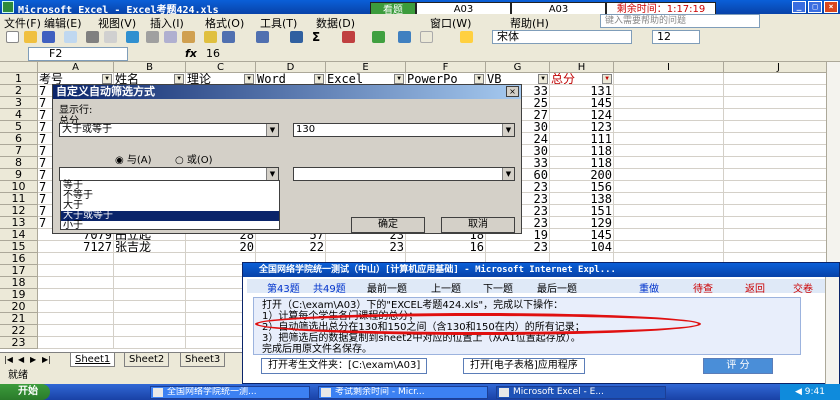  I want to click on cut-icon, so click(152, 37).